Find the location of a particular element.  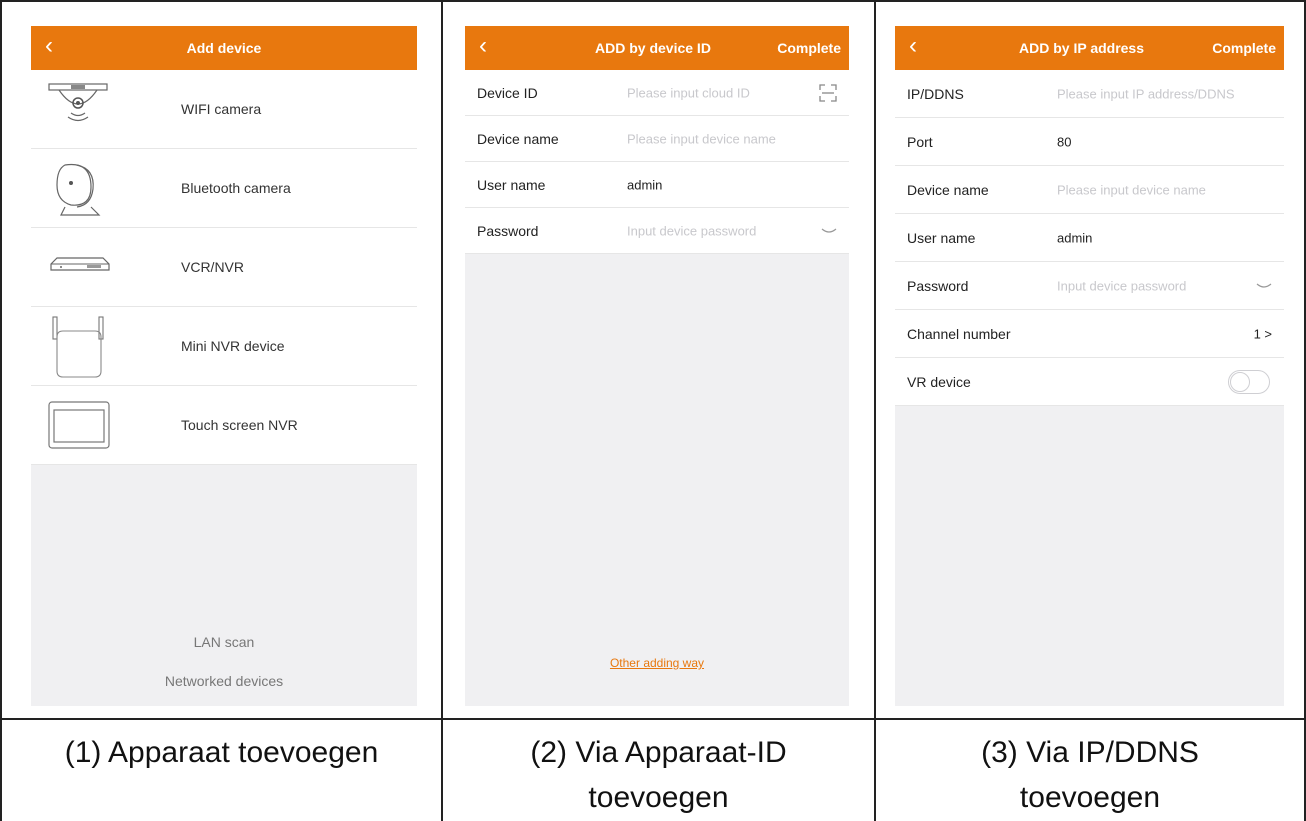

page-title: ADD by device ID is located at coordinates (653, 48).